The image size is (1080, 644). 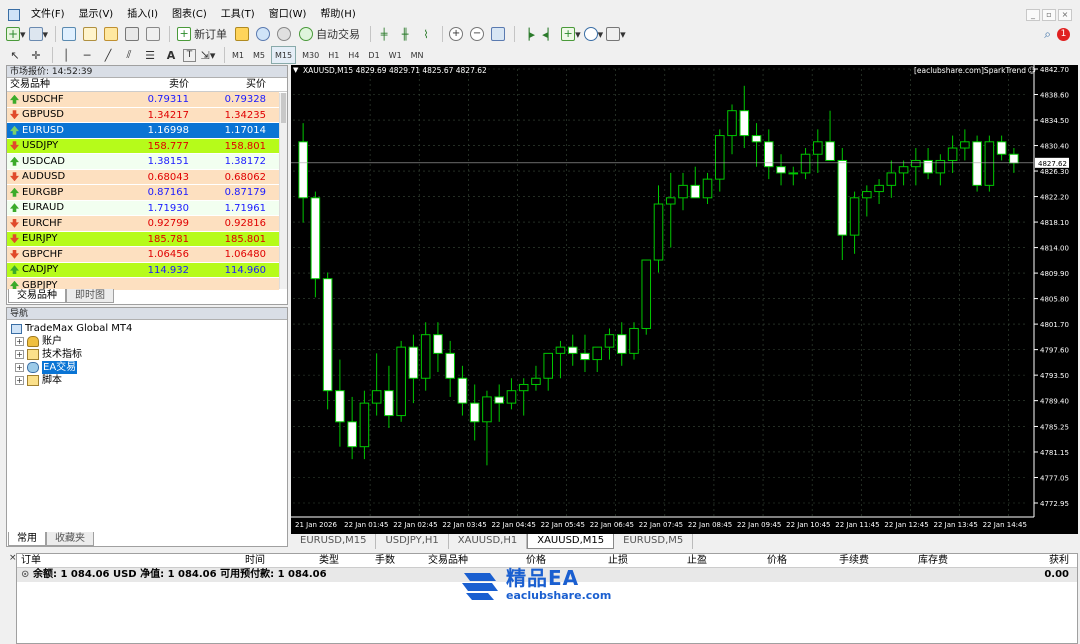 I want to click on market-watch-row: AUDUSD 0.68043 0.68062, so click(x=143, y=177).